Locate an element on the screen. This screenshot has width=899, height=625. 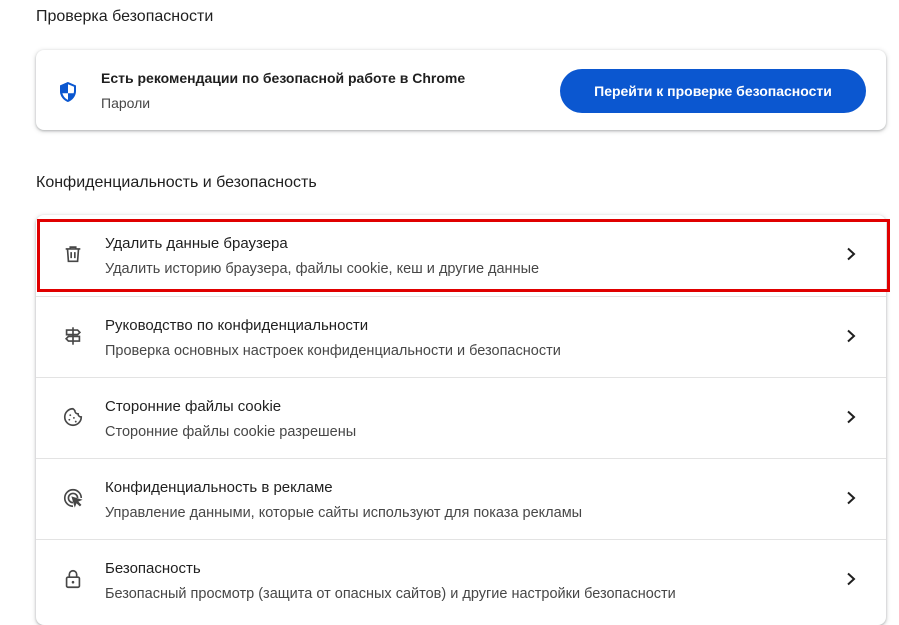
signpost-icon is located at coordinates (73, 336).